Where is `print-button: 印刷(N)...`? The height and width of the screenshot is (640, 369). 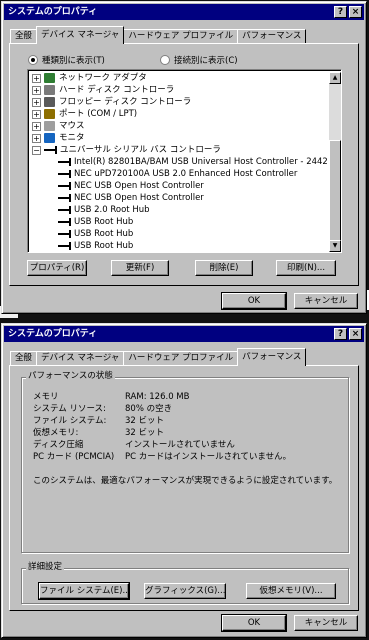 print-button: 印刷(N)... is located at coordinates (306, 268).